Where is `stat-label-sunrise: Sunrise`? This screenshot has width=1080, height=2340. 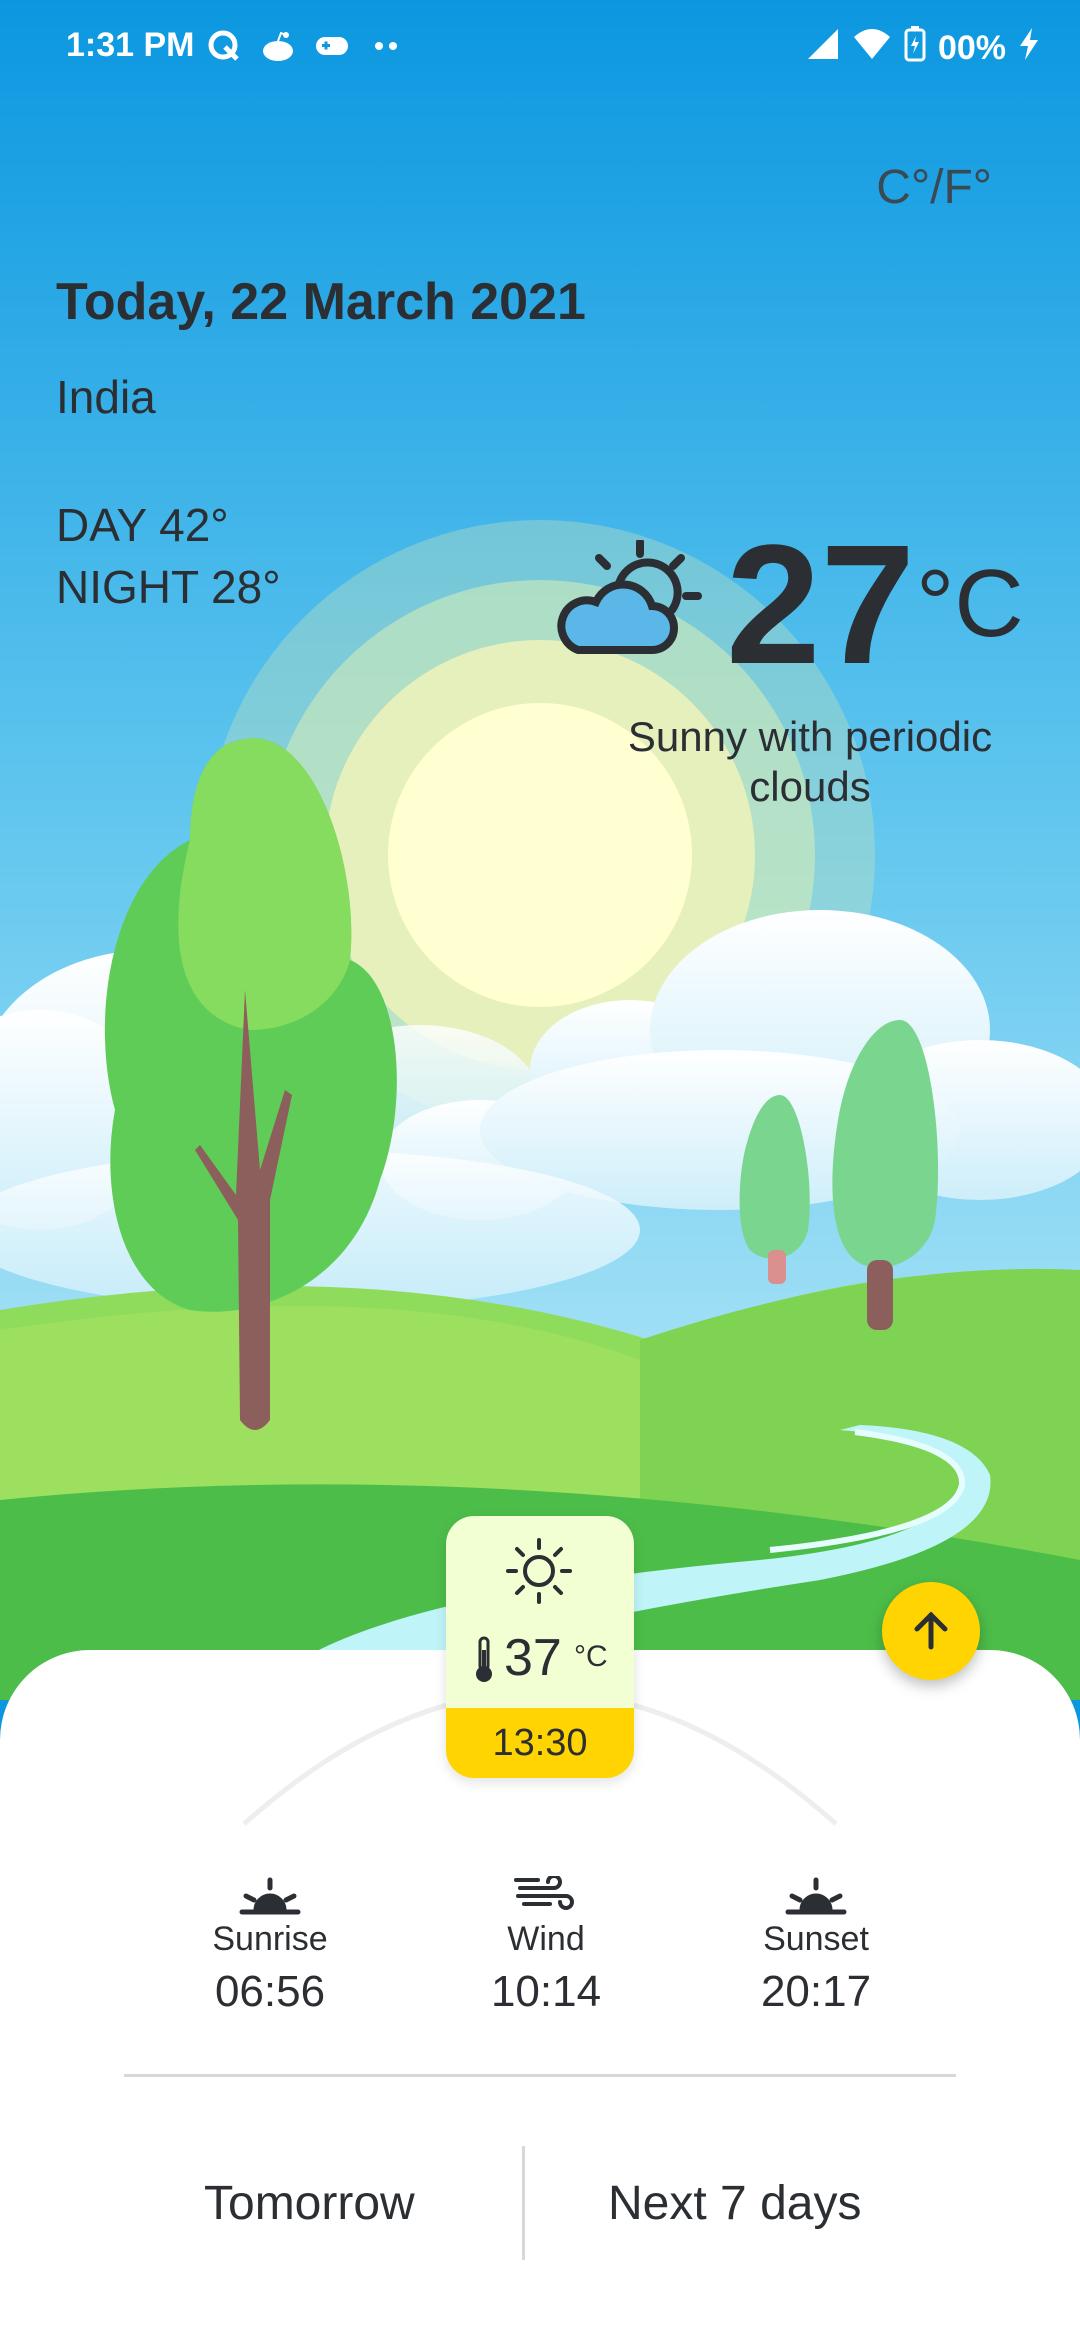 stat-label-sunrise: Sunrise is located at coordinates (270, 1939).